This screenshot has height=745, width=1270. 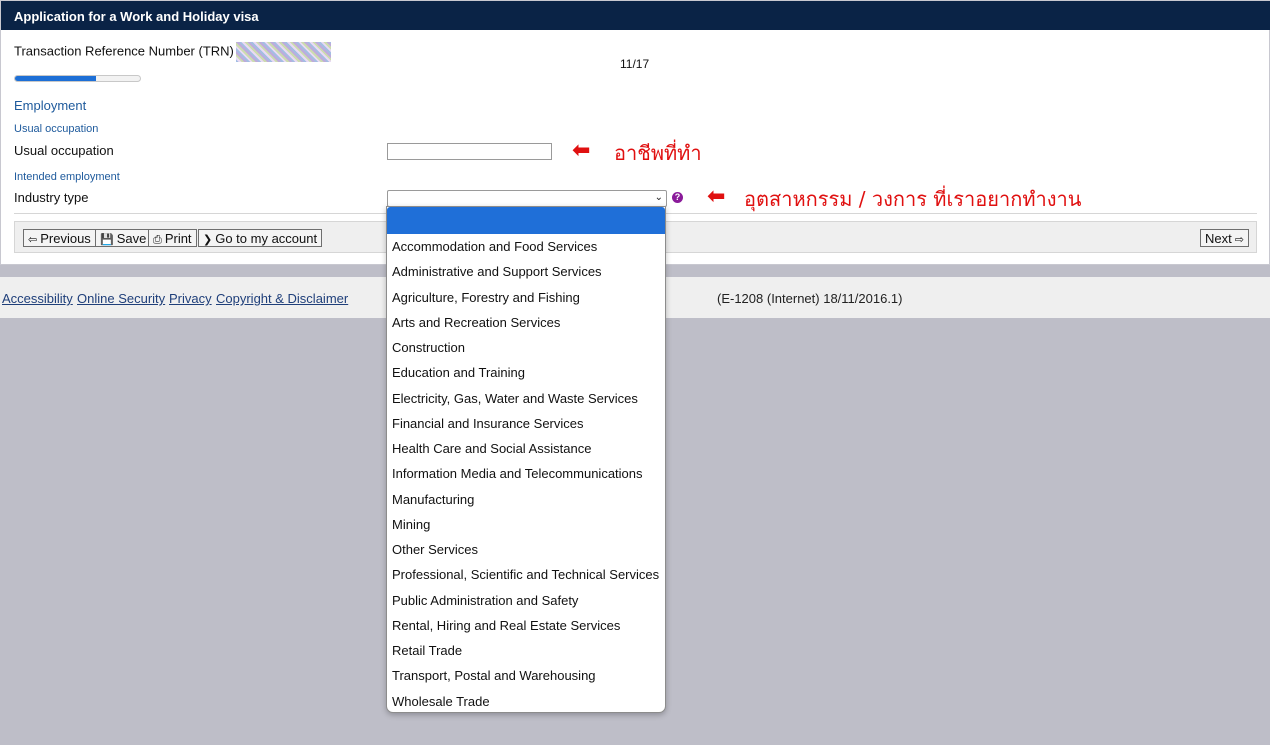 I want to click on go-to-account-button-label: Go to my account, so click(x=266, y=238).